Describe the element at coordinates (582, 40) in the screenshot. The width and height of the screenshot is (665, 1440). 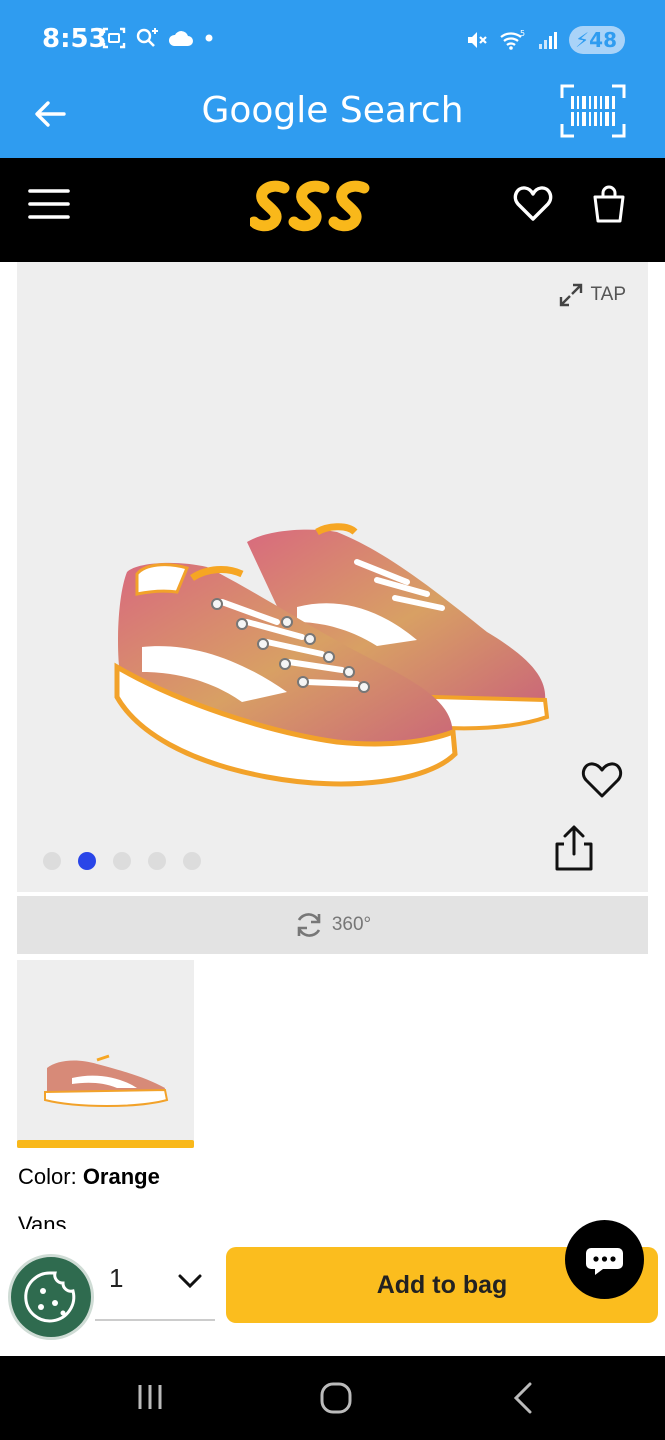
I see `battery-charging-icon: ⚡` at that location.